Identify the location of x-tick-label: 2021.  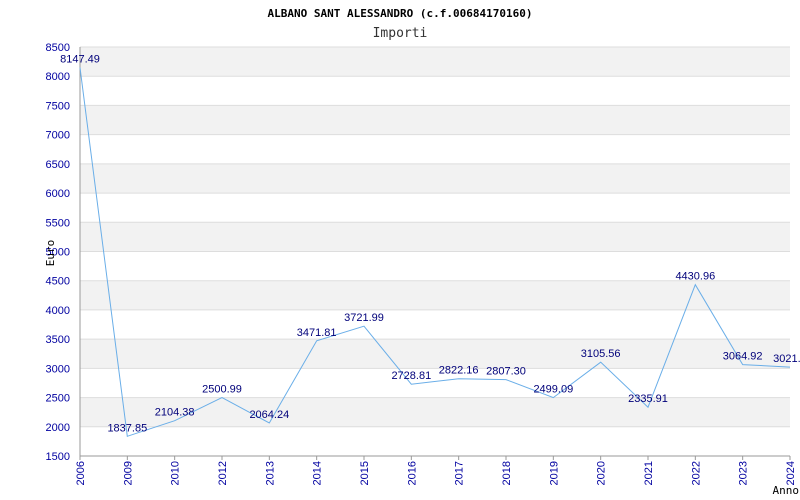
(649, 473).